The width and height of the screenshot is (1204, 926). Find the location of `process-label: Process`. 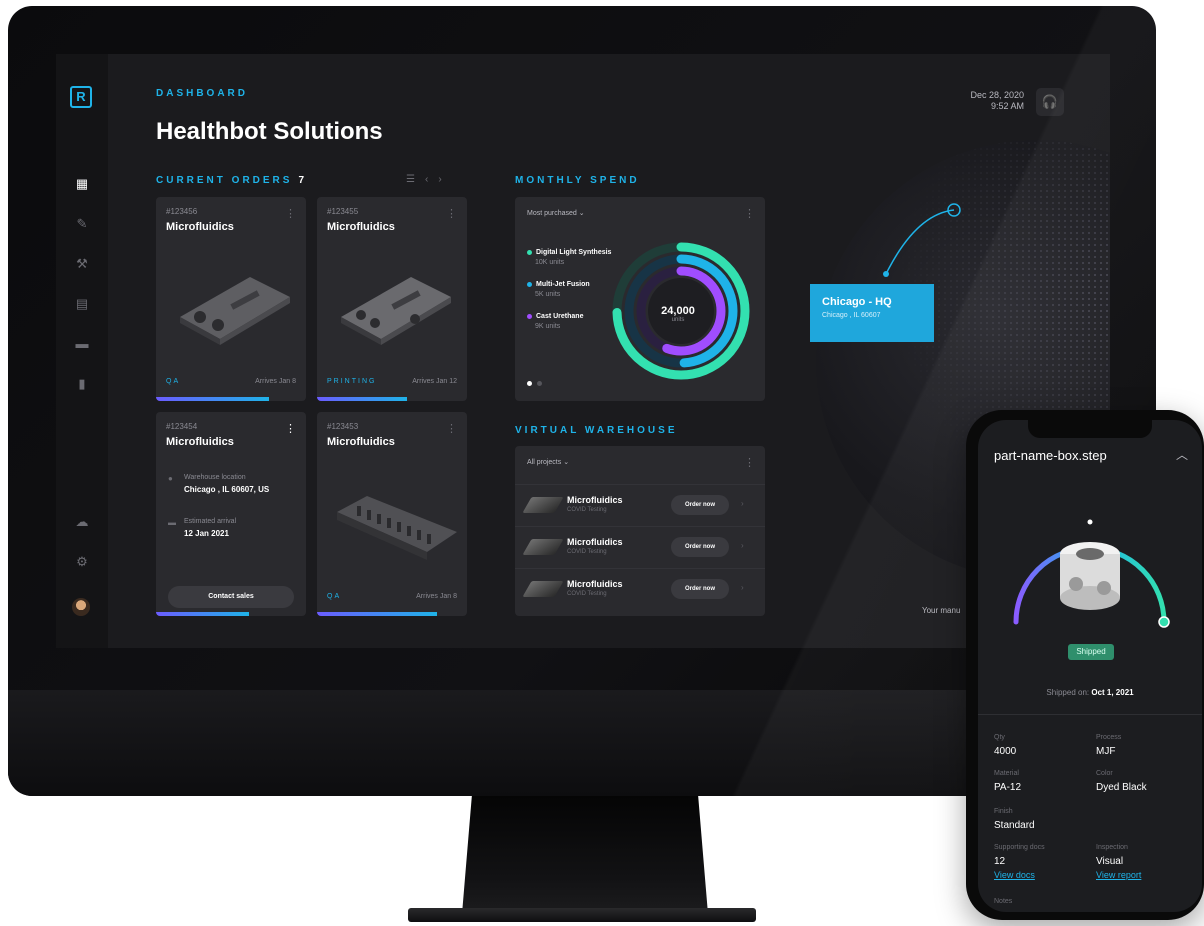

process-label: Process is located at coordinates (1109, 737).